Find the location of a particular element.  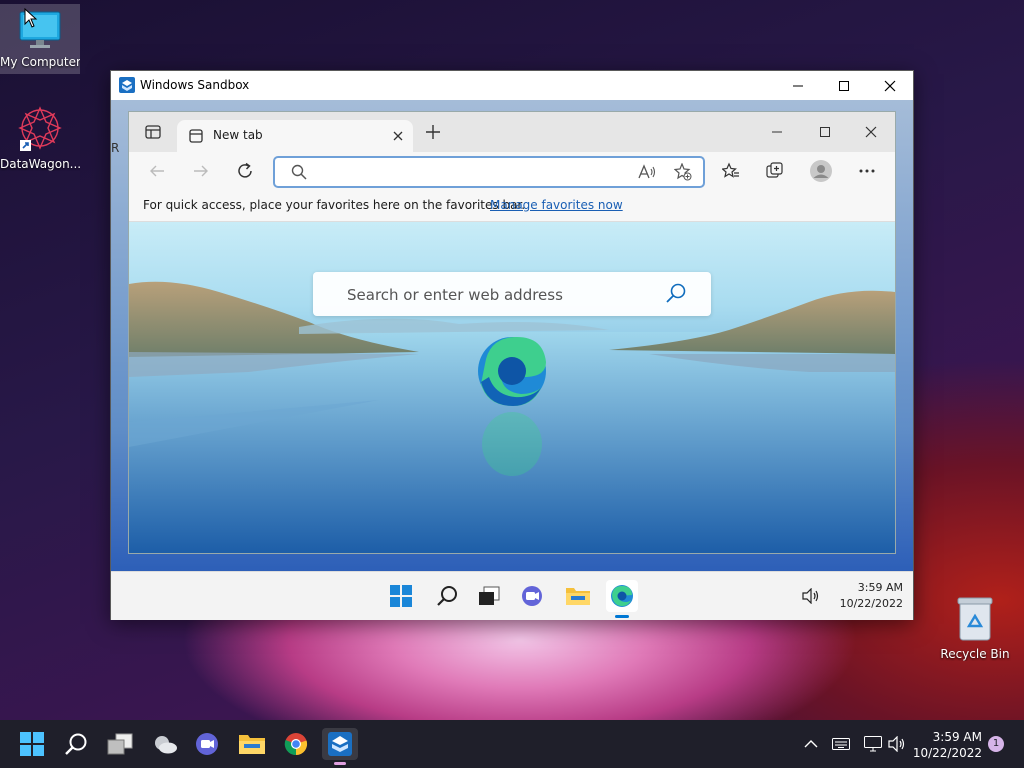

sandbox-start-button is located at coordinates (401, 596).